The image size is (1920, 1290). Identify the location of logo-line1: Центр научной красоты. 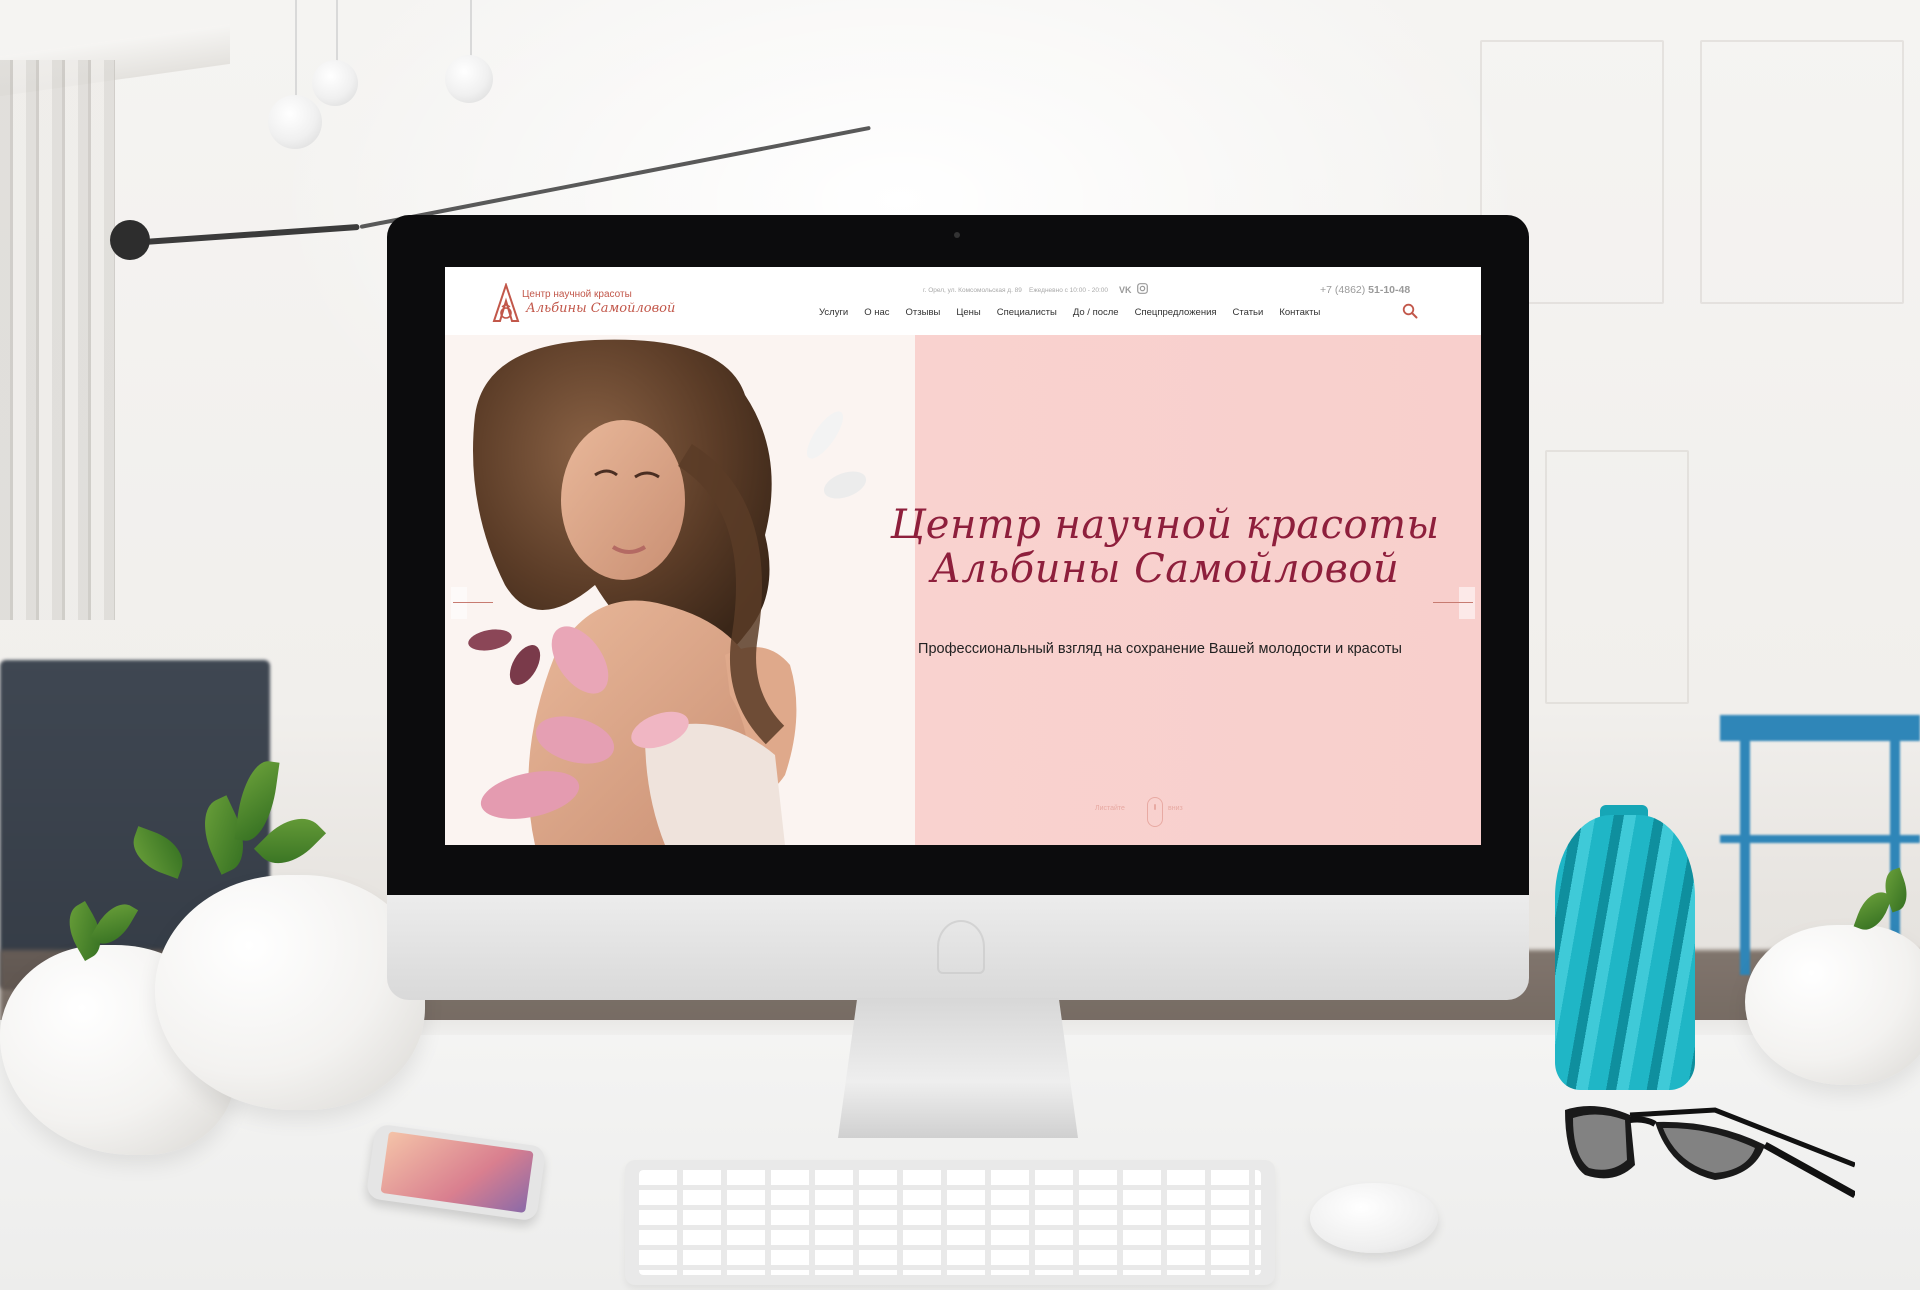
(577, 294).